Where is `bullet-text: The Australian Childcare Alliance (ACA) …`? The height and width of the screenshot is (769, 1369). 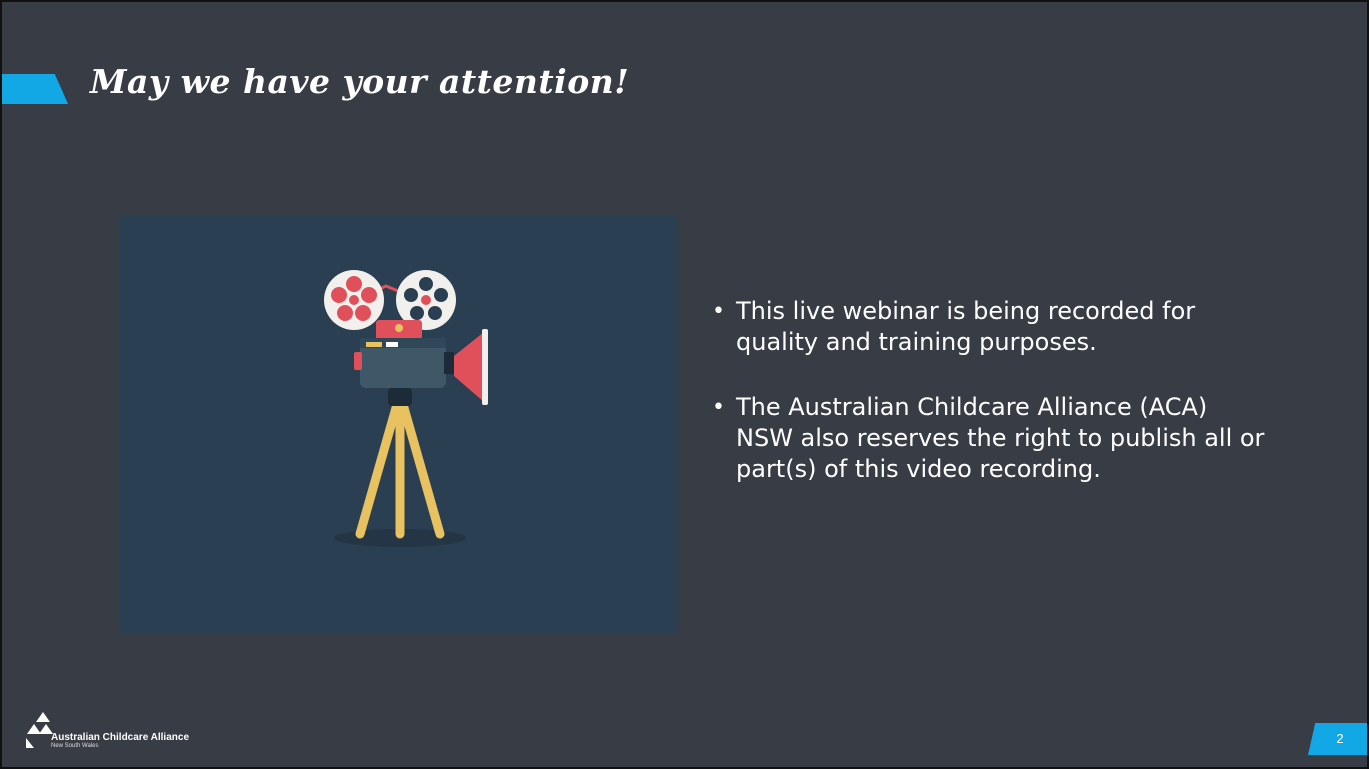
bullet-text: The Australian Childcare Alliance (ACA) … is located at coordinates (1000, 438).